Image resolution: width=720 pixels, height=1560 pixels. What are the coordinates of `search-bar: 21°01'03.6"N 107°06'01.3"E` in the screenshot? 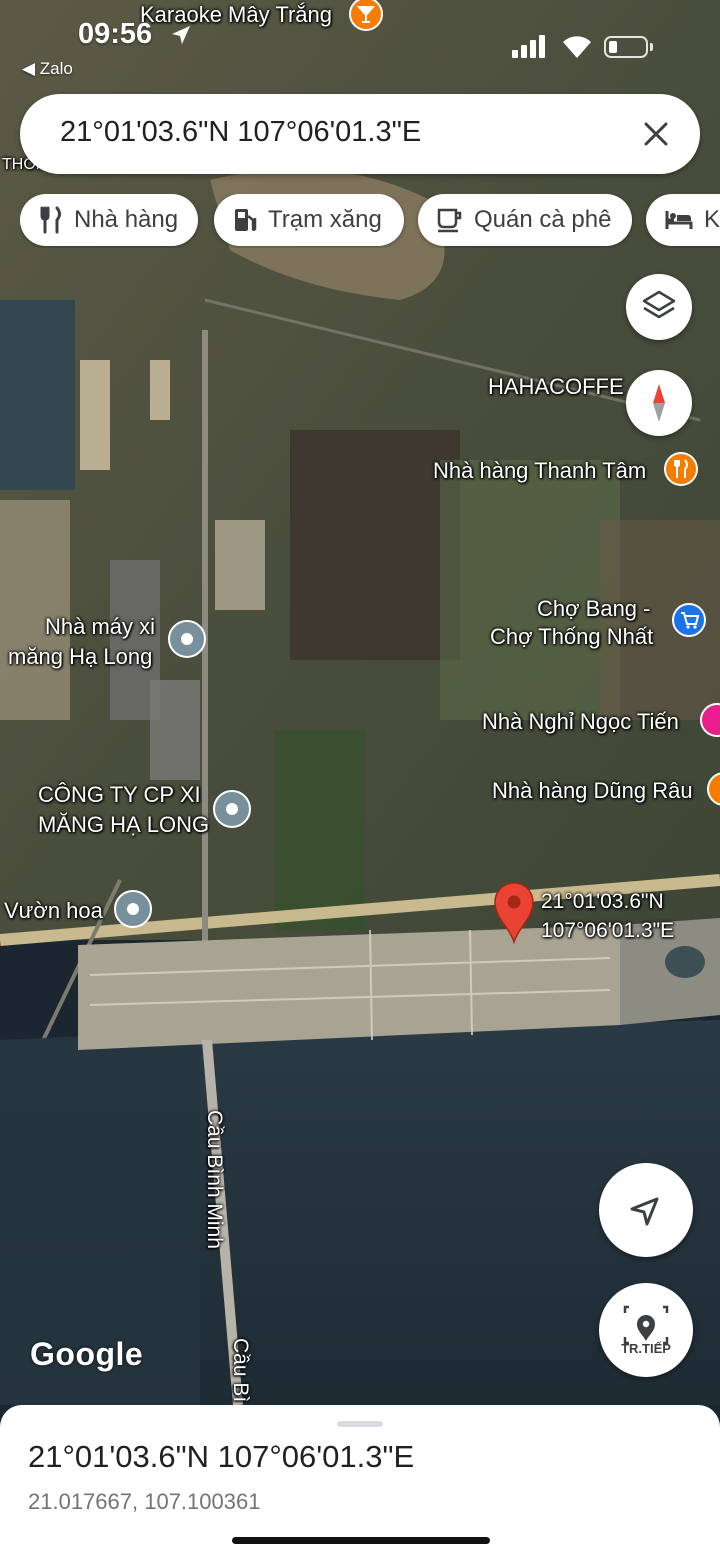 It's located at (360, 134).